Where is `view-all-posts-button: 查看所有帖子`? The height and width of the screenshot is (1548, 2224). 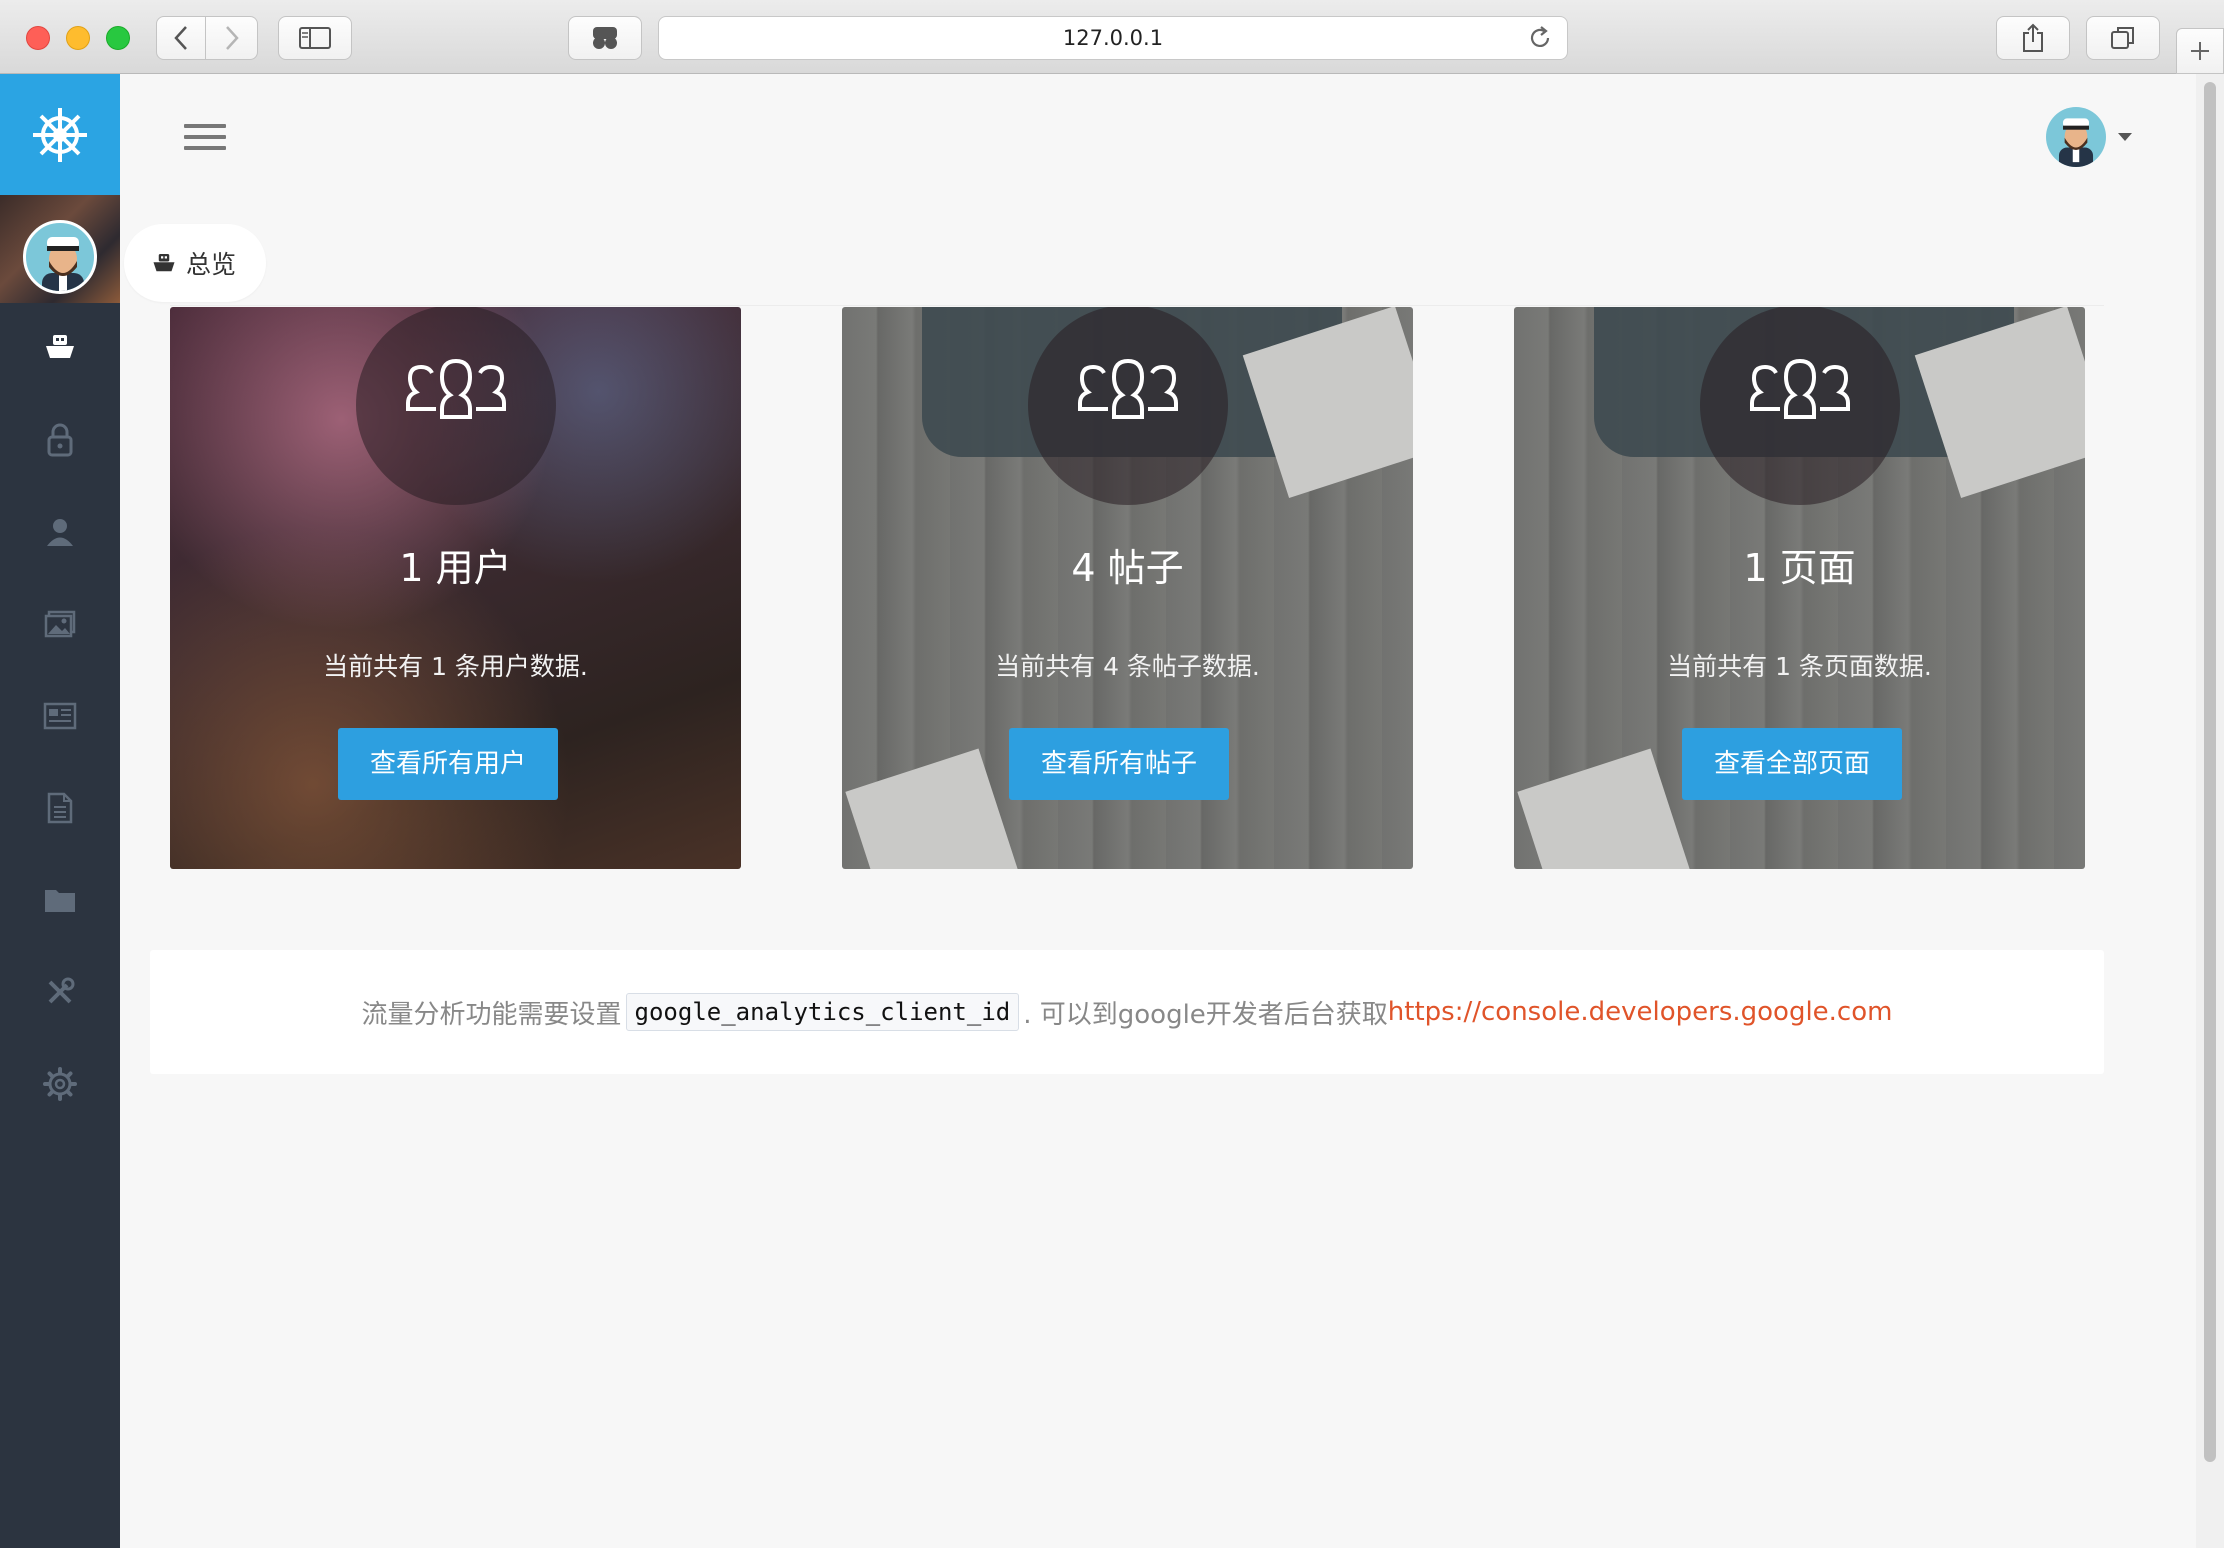 view-all-posts-button: 查看所有帖子 is located at coordinates (1119, 764).